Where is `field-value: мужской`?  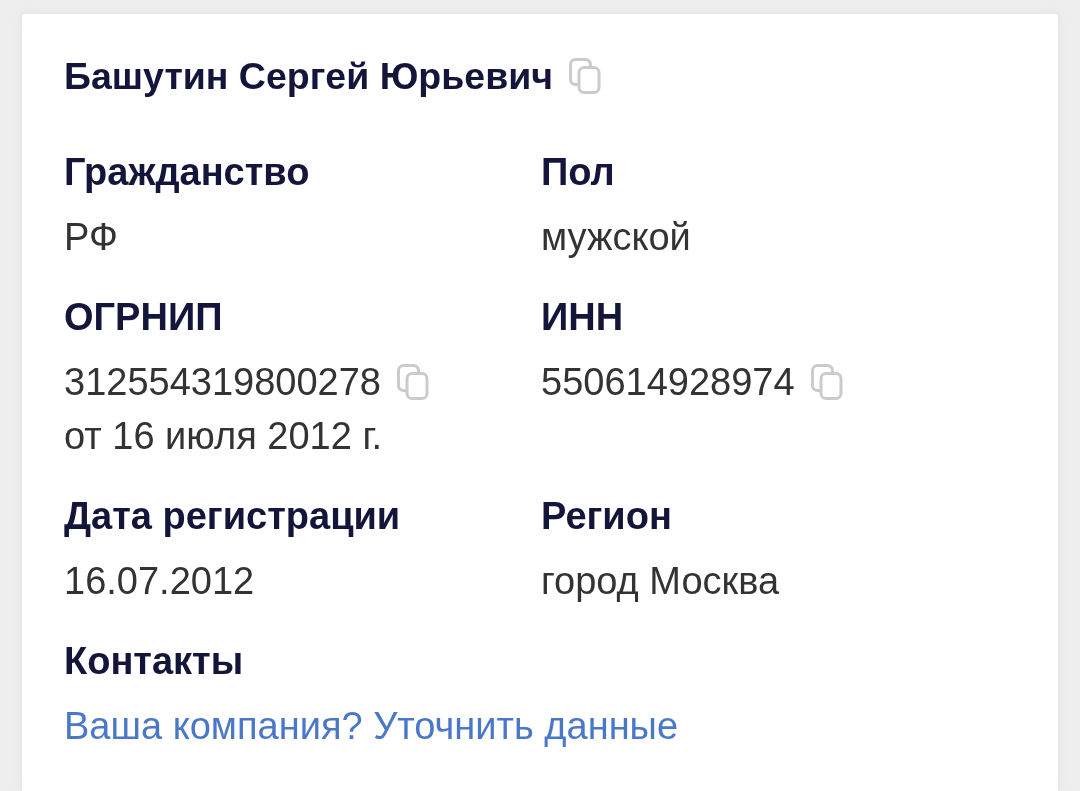 field-value: мужской is located at coordinates (616, 237).